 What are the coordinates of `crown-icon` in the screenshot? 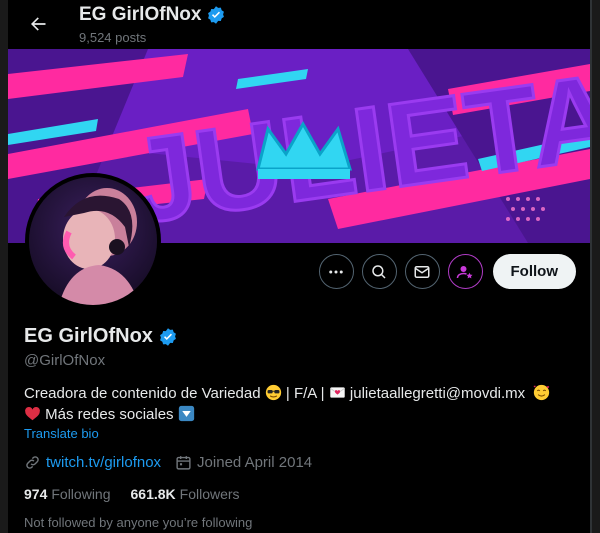 It's located at (304, 149).